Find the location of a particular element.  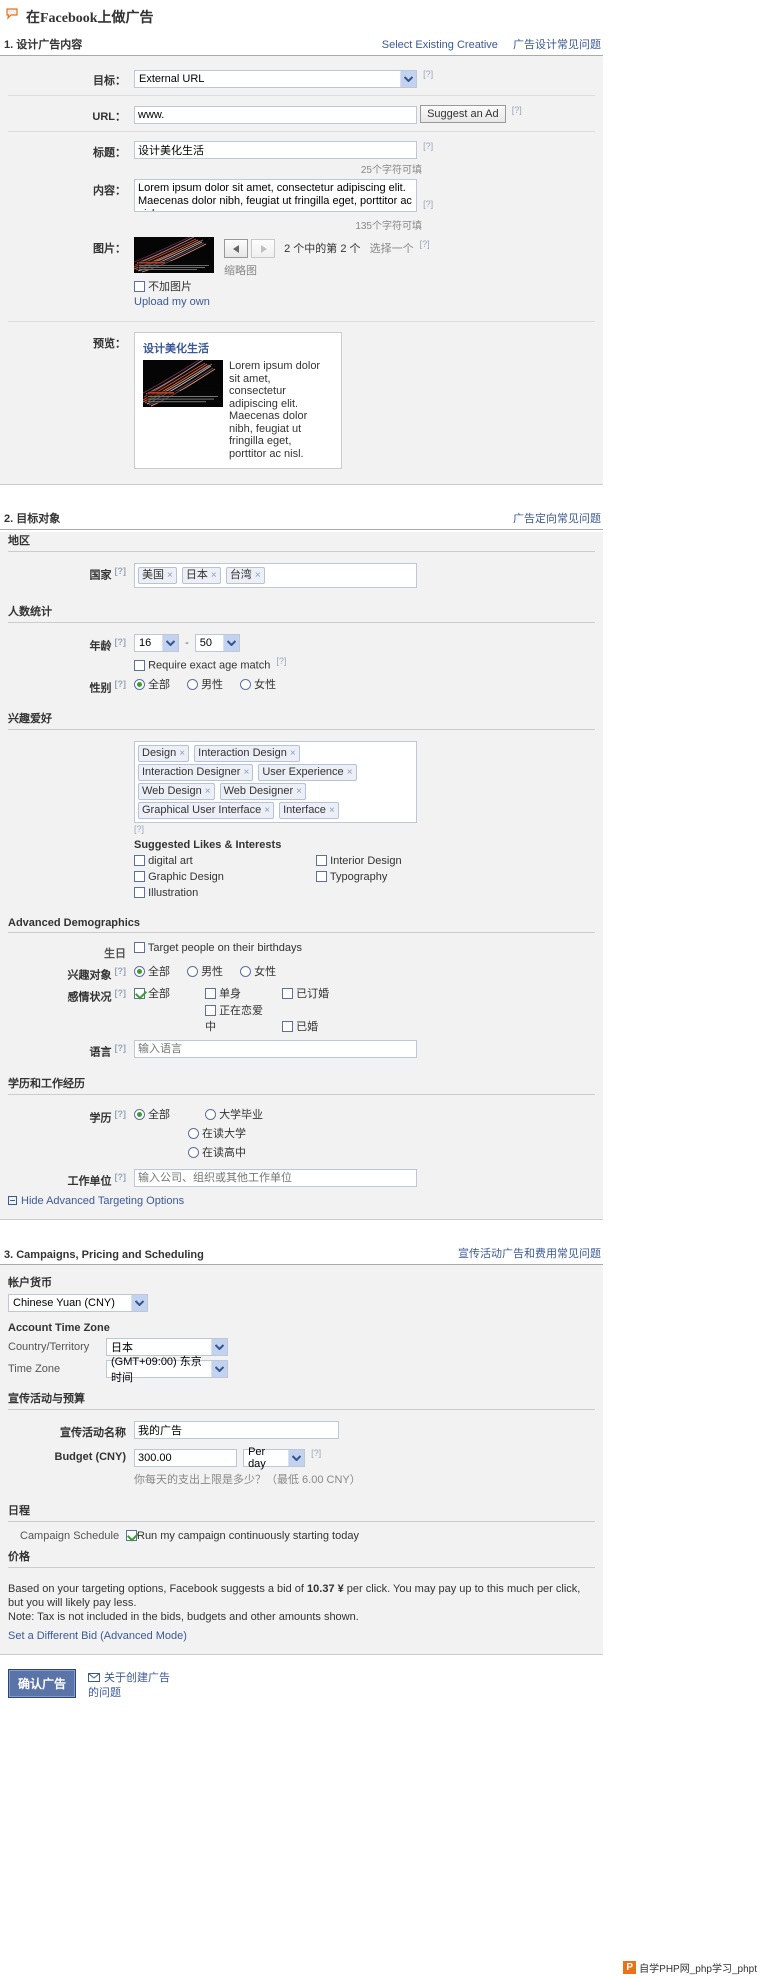

destination-select: External URL is located at coordinates (275, 78).